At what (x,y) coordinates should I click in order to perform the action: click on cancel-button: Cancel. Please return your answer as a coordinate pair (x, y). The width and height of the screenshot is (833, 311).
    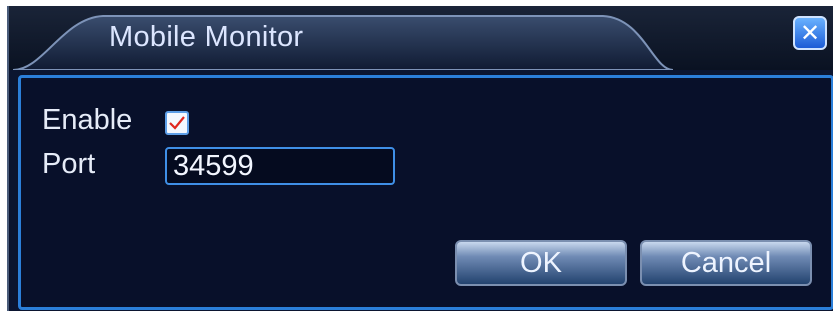
    Looking at the image, I should click on (726, 263).